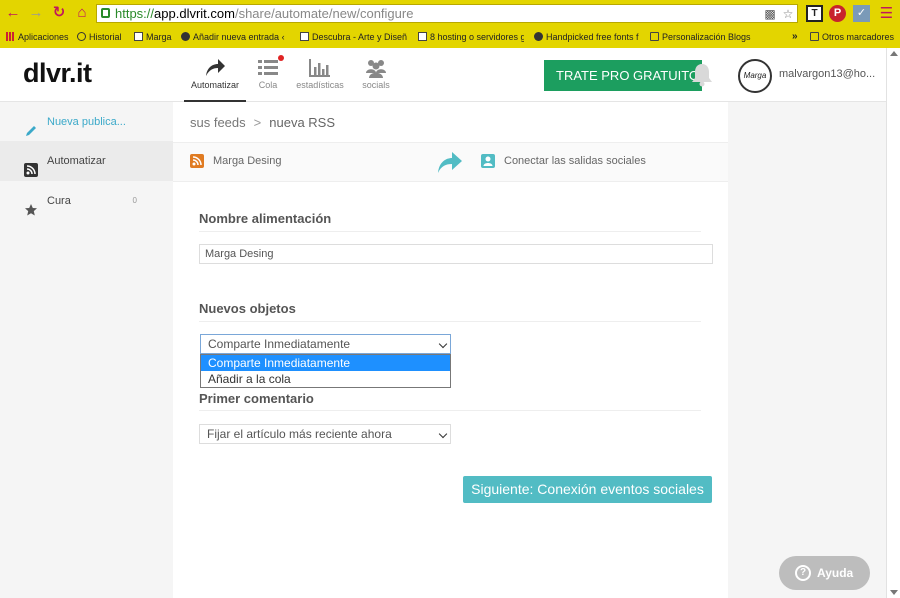  Describe the element at coordinates (86, 201) in the screenshot. I see `sidebar-item-cura: Cura 0` at that location.